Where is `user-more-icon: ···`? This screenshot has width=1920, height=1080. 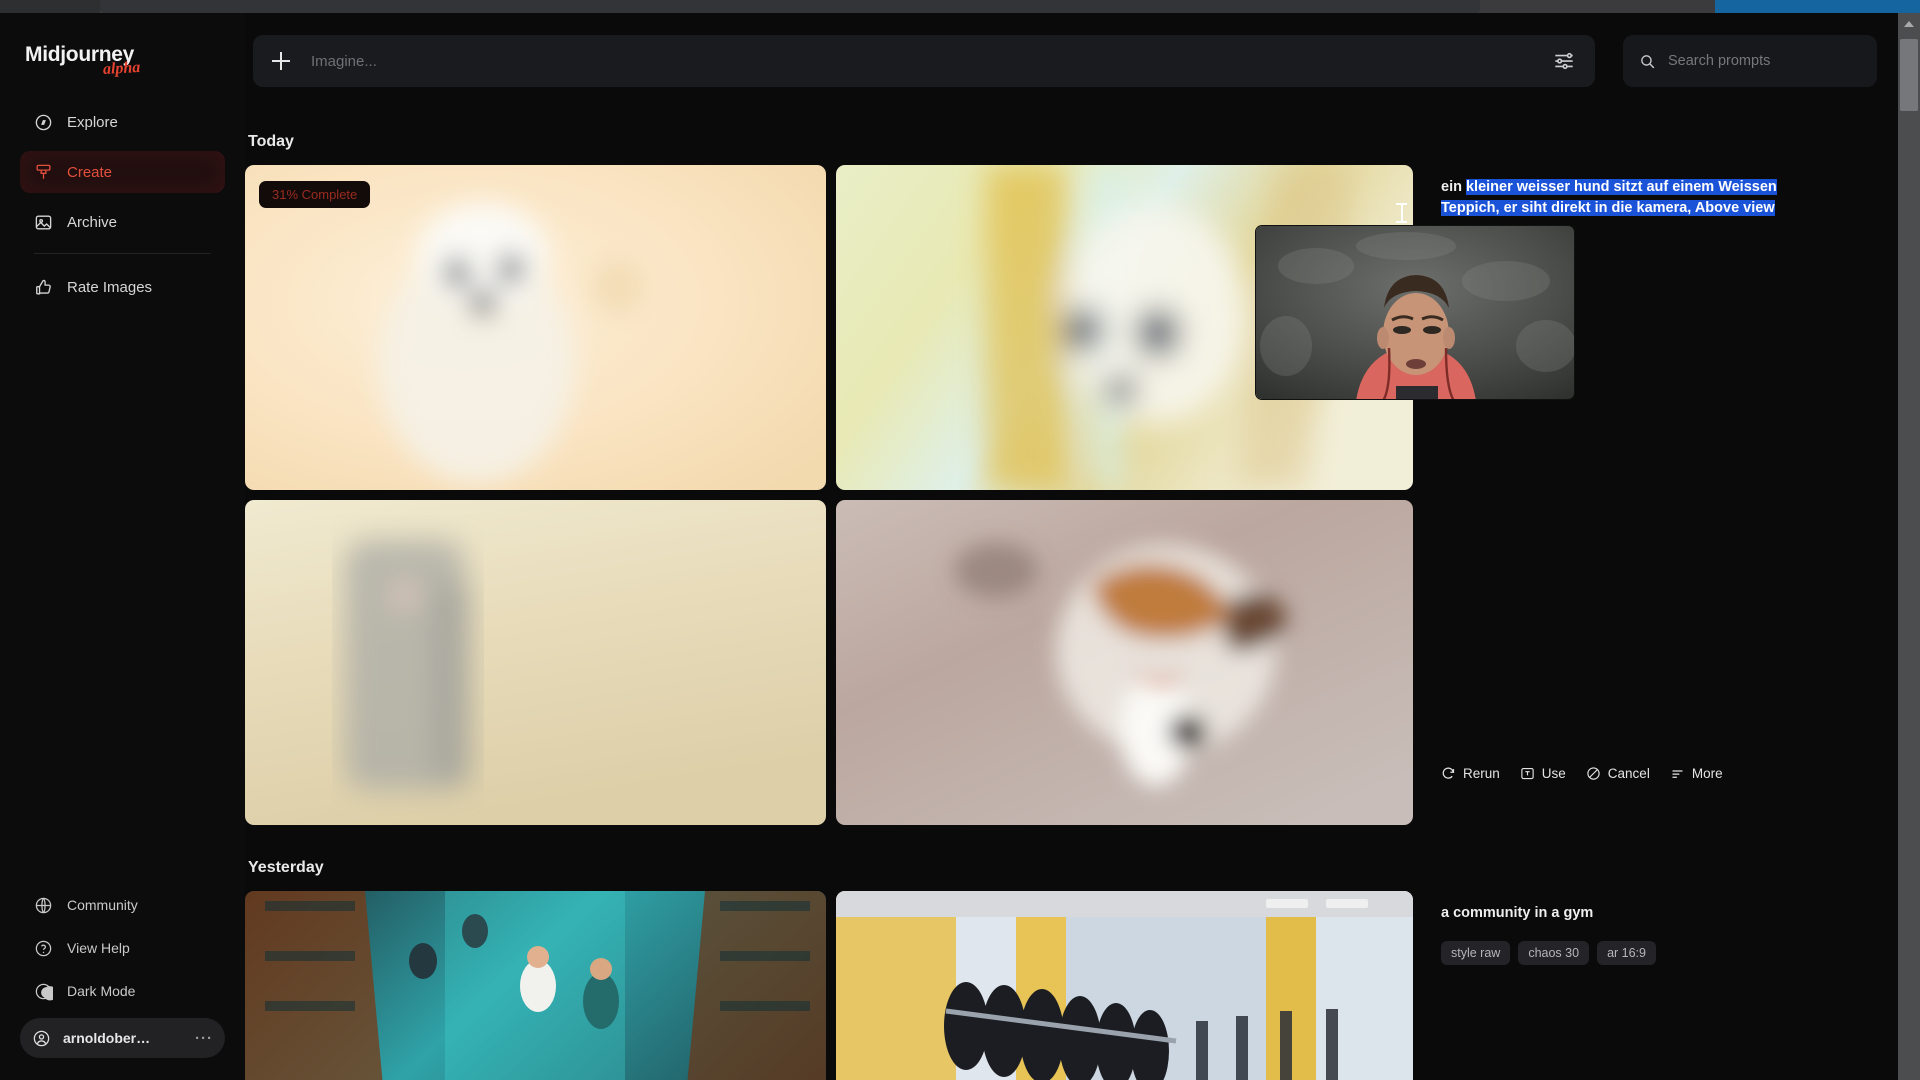
user-more-icon: ··· is located at coordinates (204, 1038).